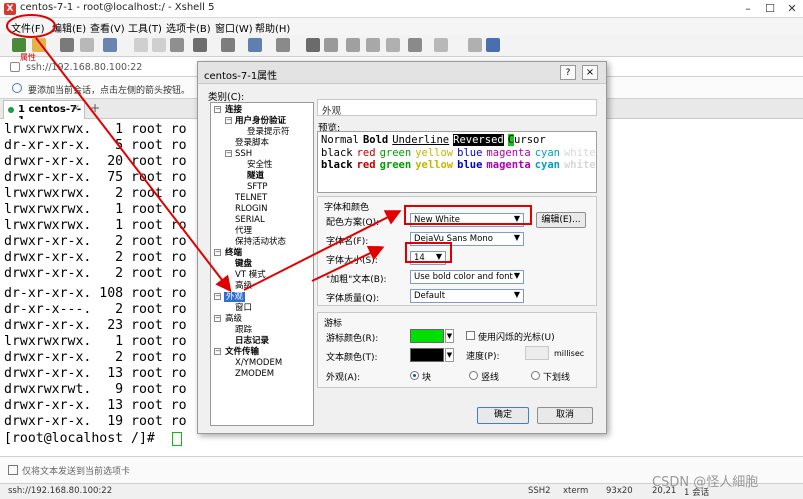 The height and width of the screenshot is (499, 803). Describe the element at coordinates (28, 27) in the screenshot. I see `menu-file: 文件(F)` at that location.